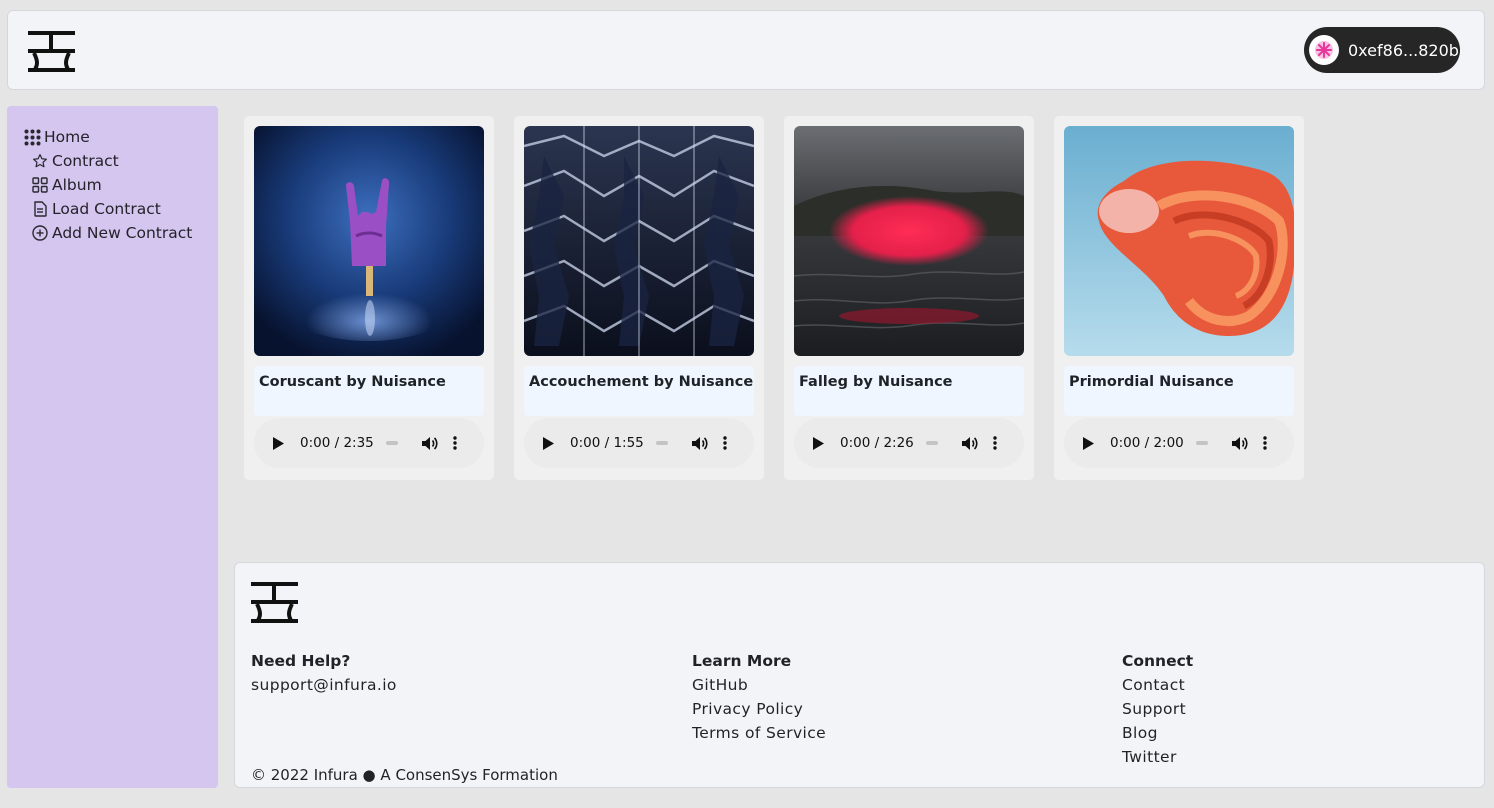 The width and height of the screenshot is (1494, 808). I want to click on sidebar-item-add-new-contract: Add New Contract, so click(107, 233).